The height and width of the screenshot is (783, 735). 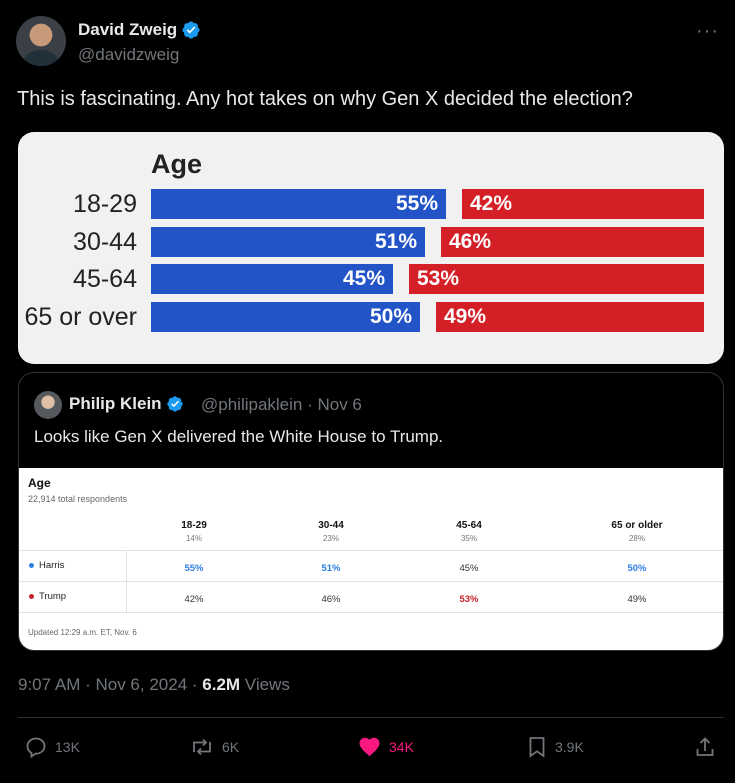 I want to click on table-column-header: 45-64 35%, so click(x=469, y=531).